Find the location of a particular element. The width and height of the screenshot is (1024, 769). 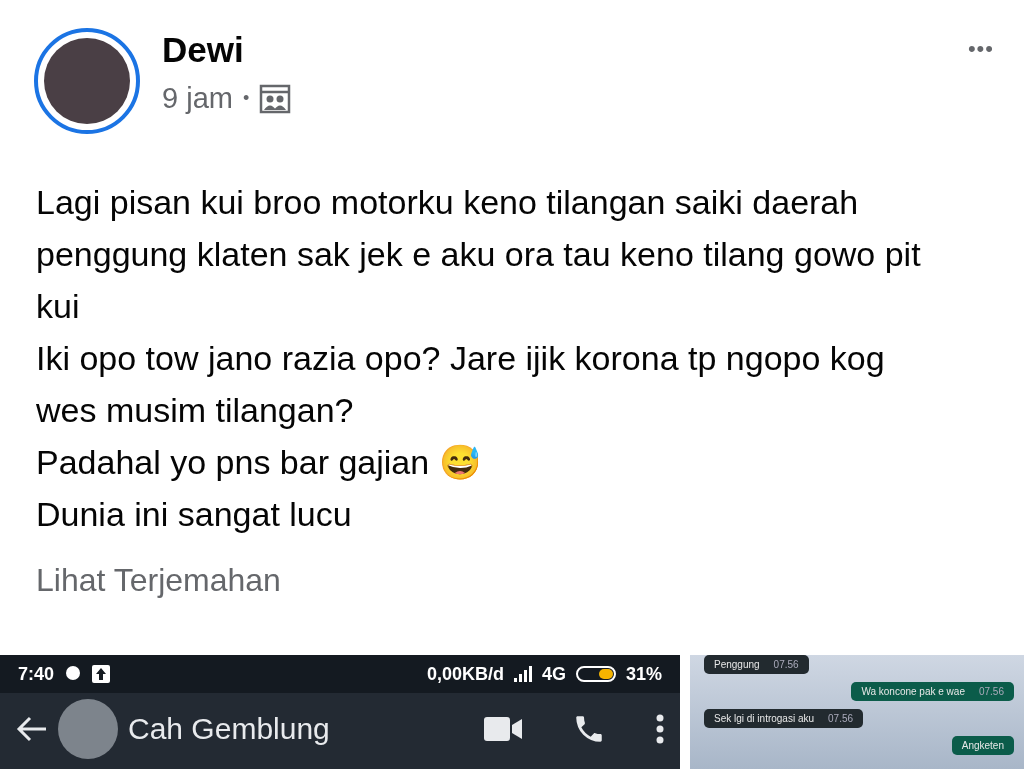

friends-audience-icon is located at coordinates (275, 98).